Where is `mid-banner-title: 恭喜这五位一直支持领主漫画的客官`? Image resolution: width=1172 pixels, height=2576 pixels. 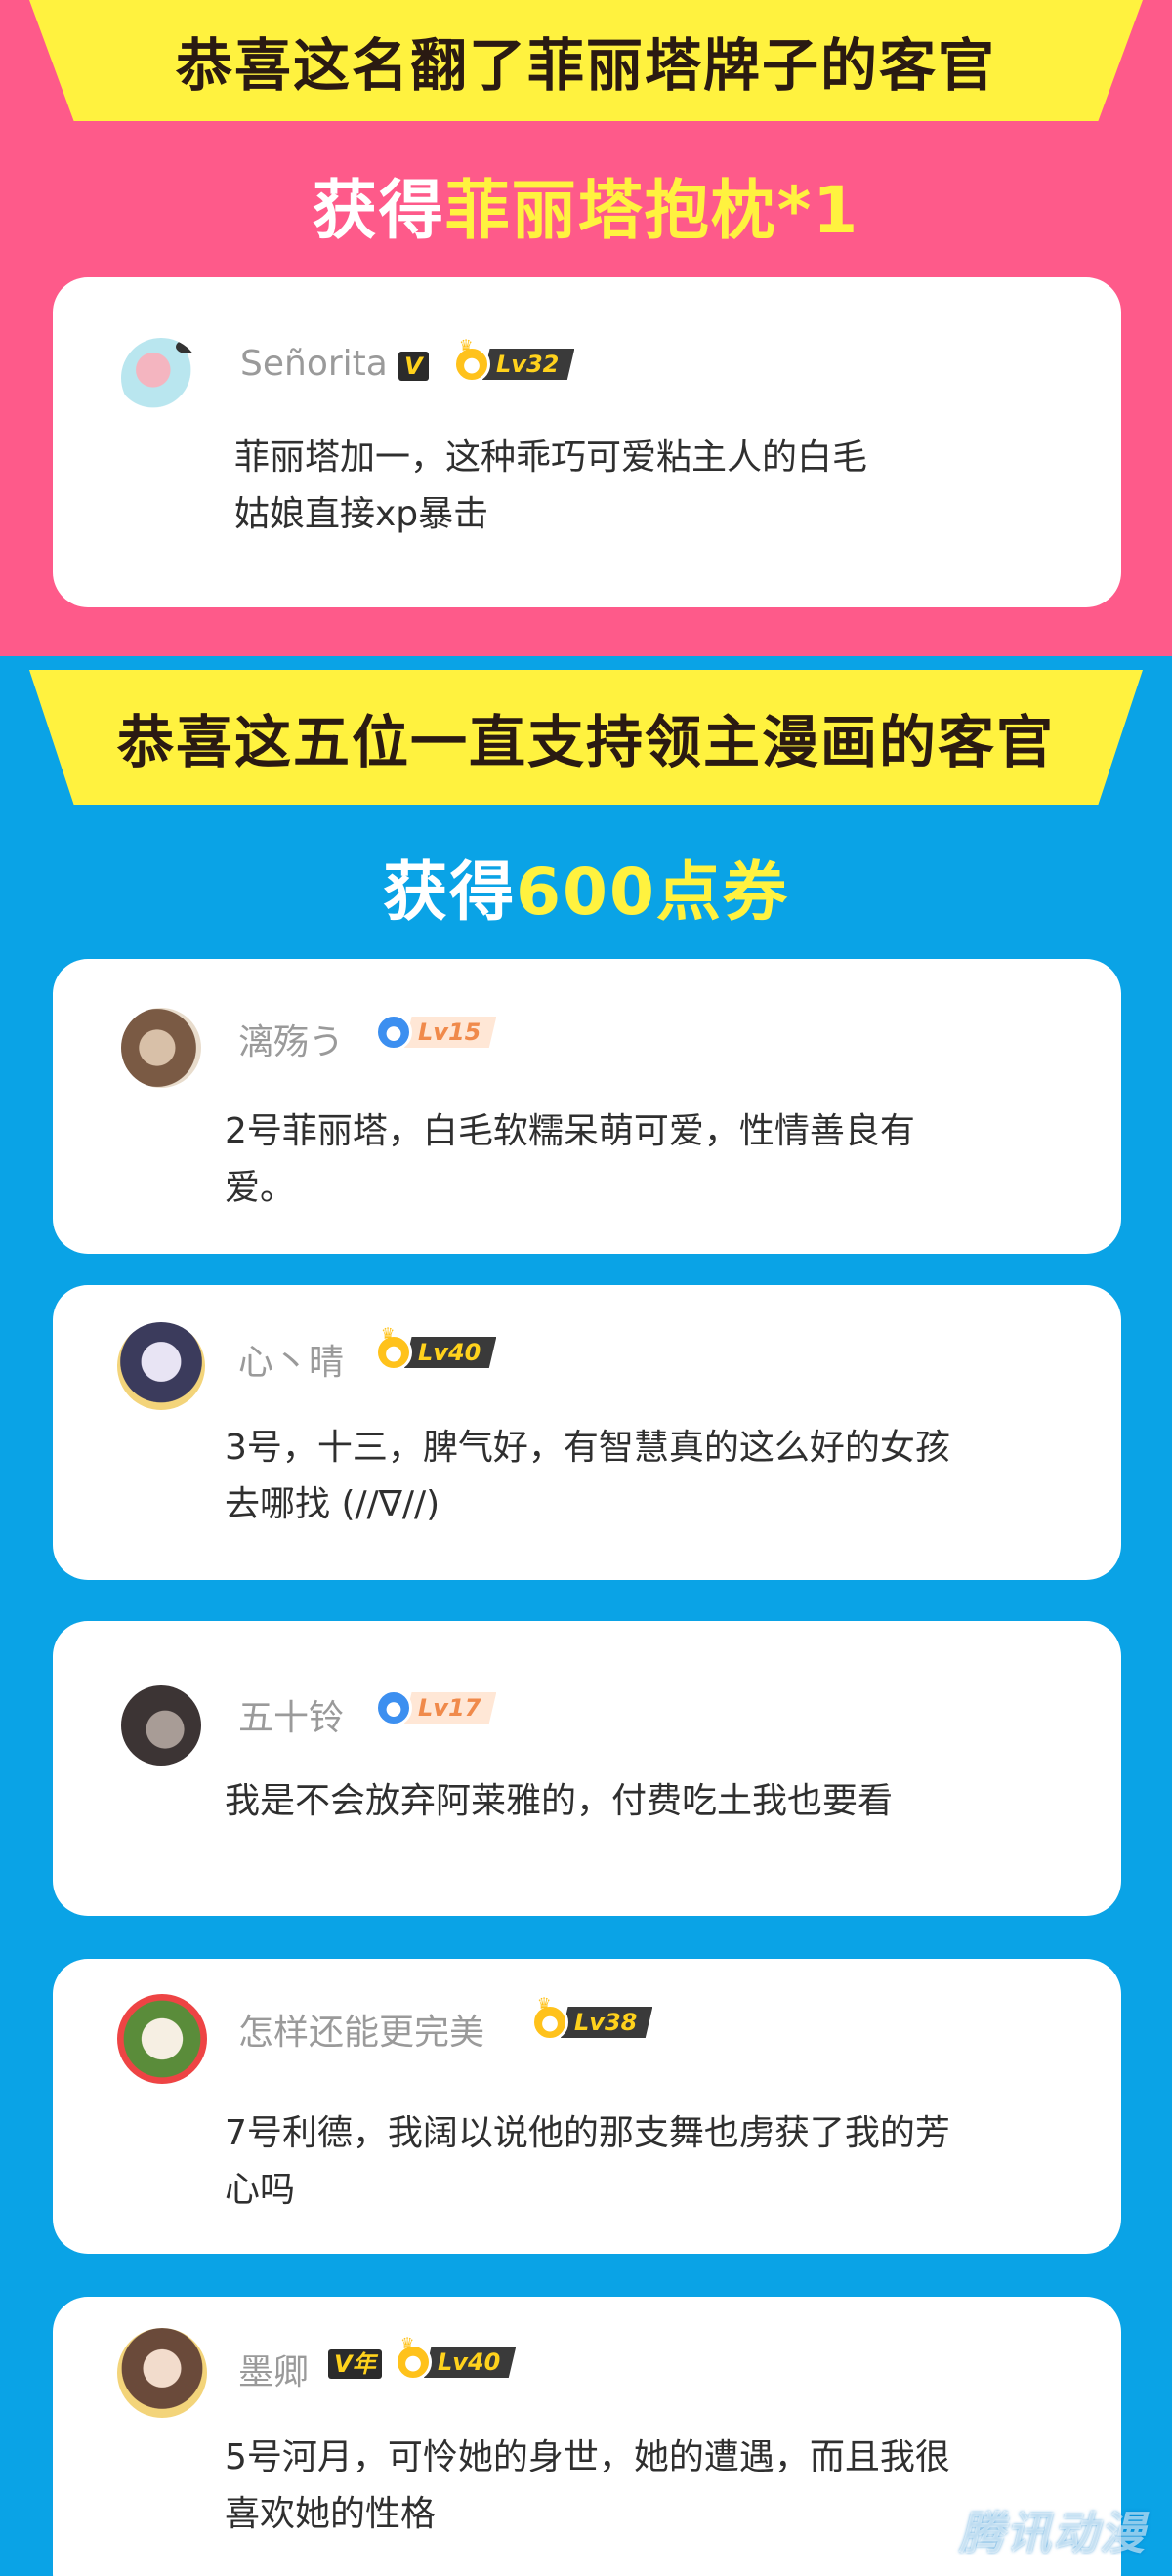 mid-banner-title: 恭喜这五位一直支持领主漫画的客官 is located at coordinates (585, 742).